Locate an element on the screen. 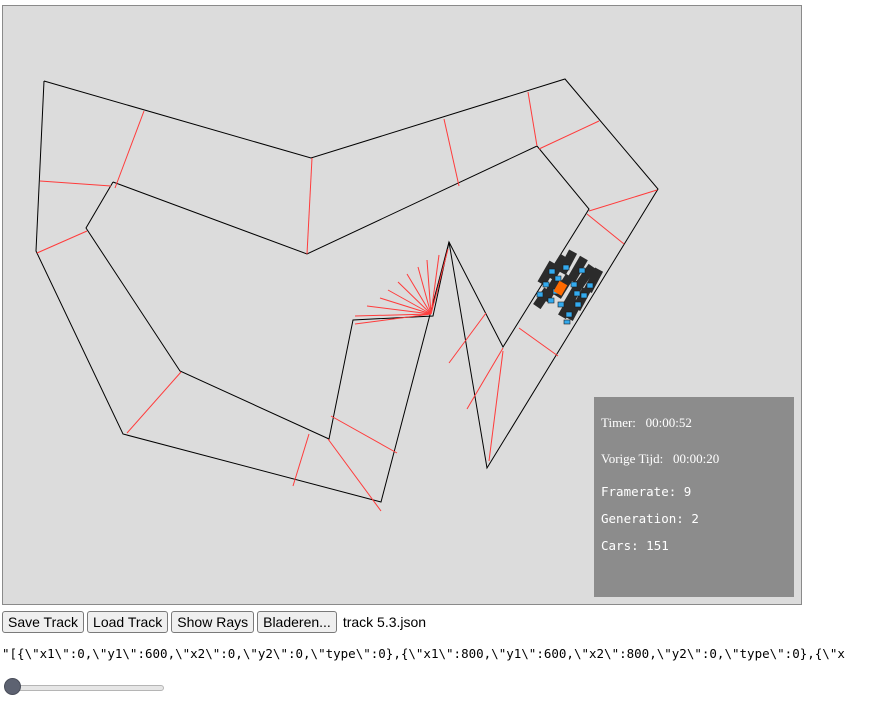 The height and width of the screenshot is (707, 875). framerate-label: Framerate: is located at coordinates (639, 491).